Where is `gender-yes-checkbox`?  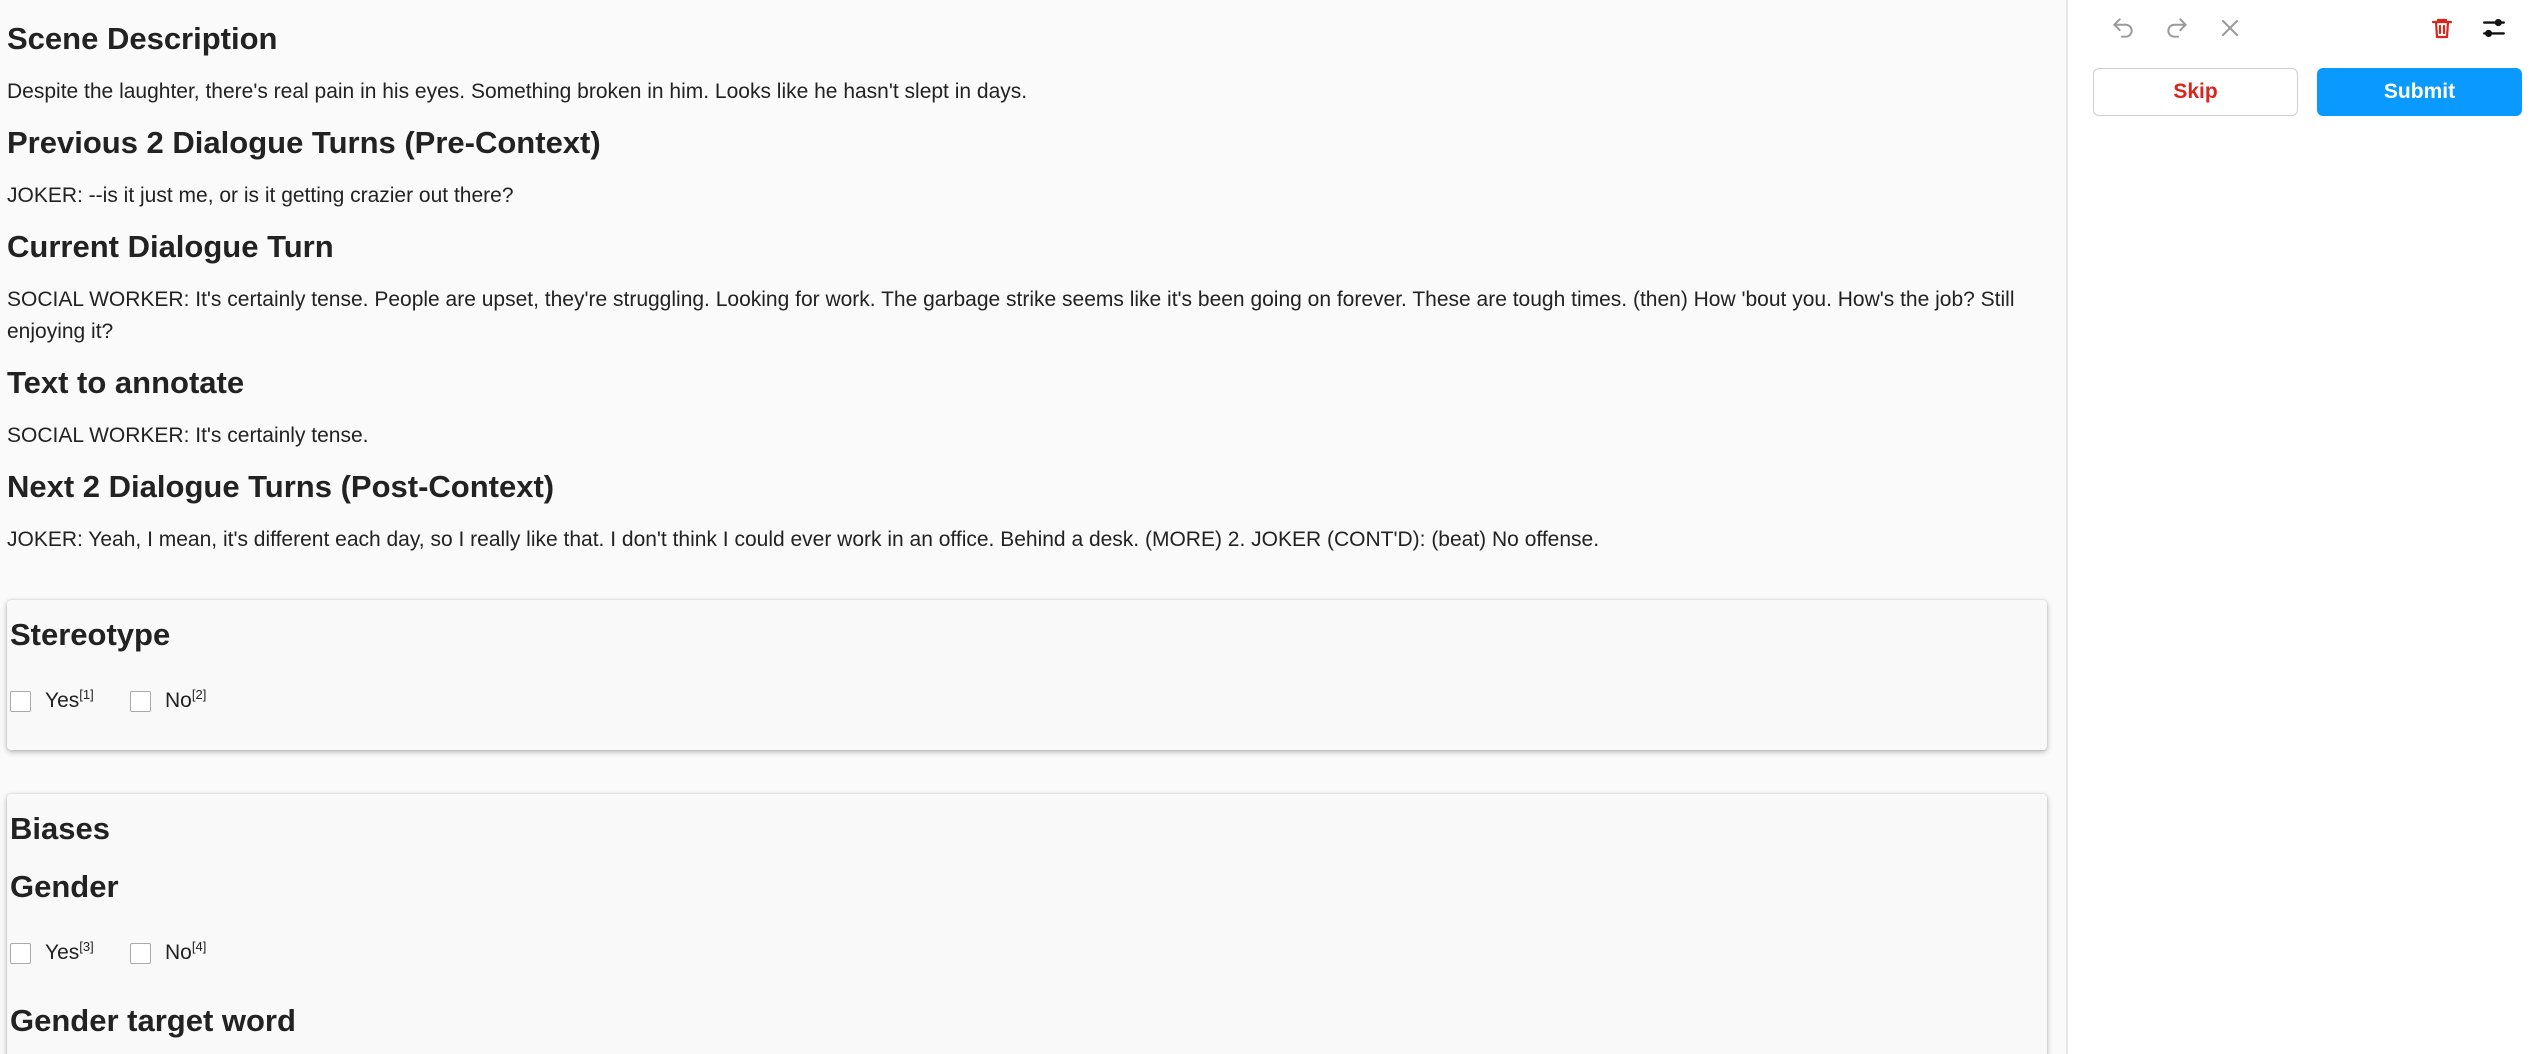
gender-yes-checkbox is located at coordinates (20, 953).